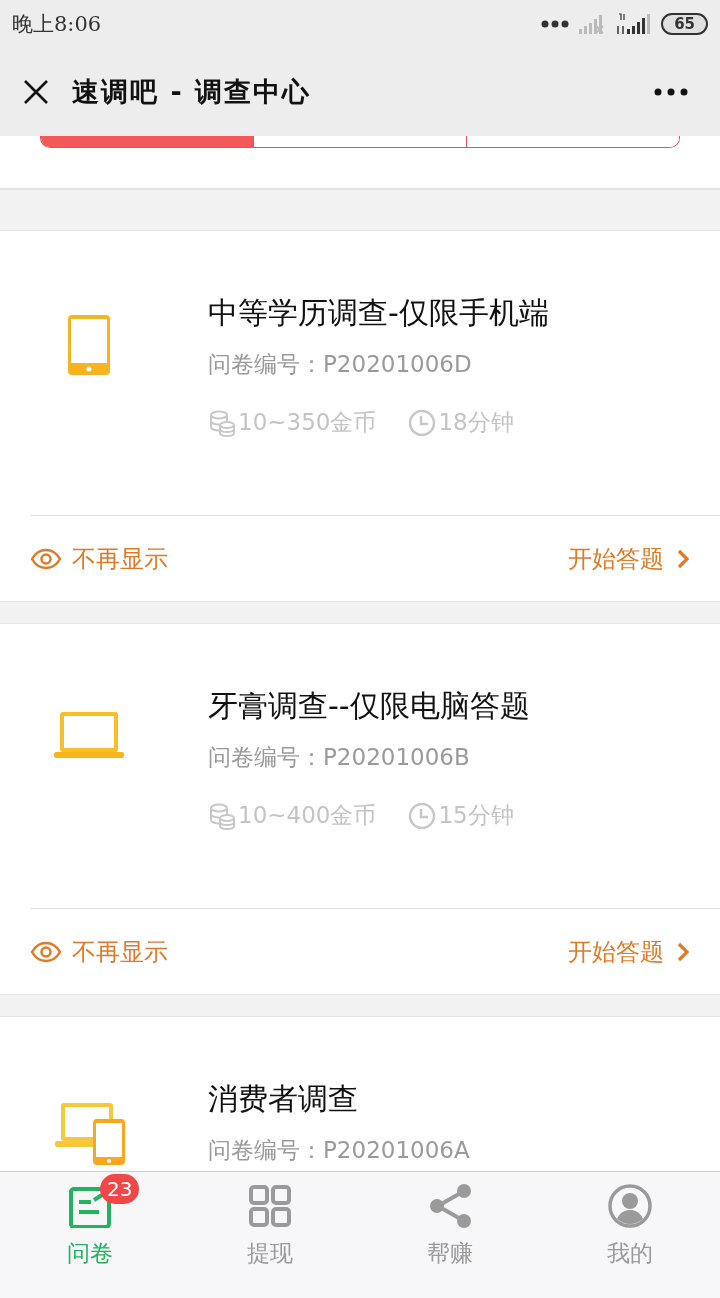 The height and width of the screenshot is (1298, 720). What do you see at coordinates (89, 345) in the screenshot?
I see `phone-icon` at bounding box center [89, 345].